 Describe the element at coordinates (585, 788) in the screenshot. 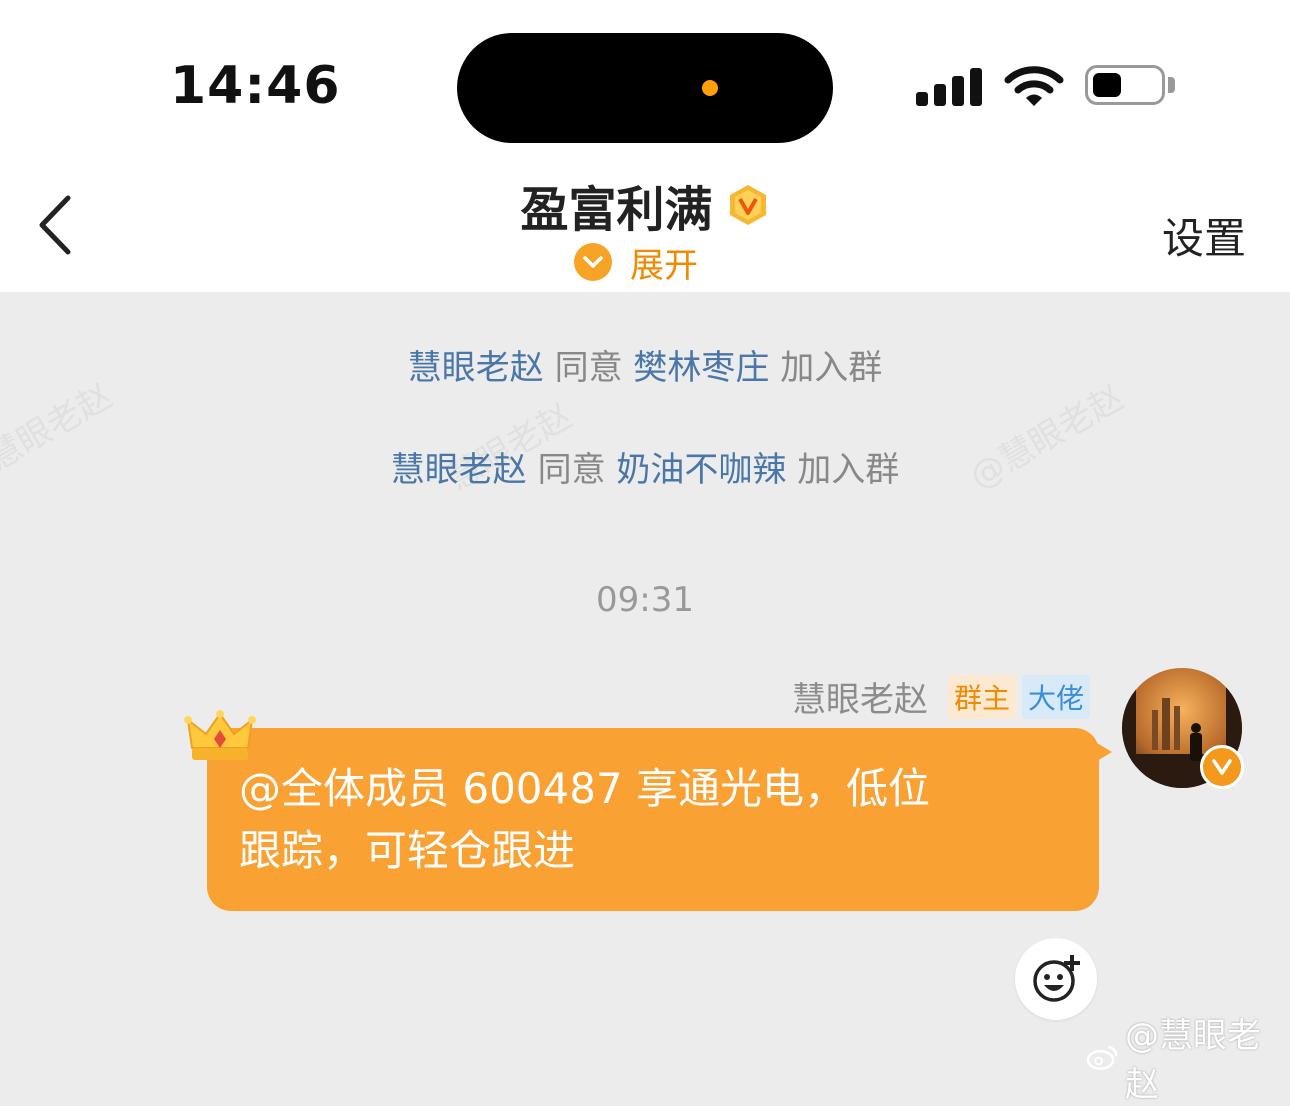

I see `message-text-line: @全体成员 600487 享通光电，低位` at that location.